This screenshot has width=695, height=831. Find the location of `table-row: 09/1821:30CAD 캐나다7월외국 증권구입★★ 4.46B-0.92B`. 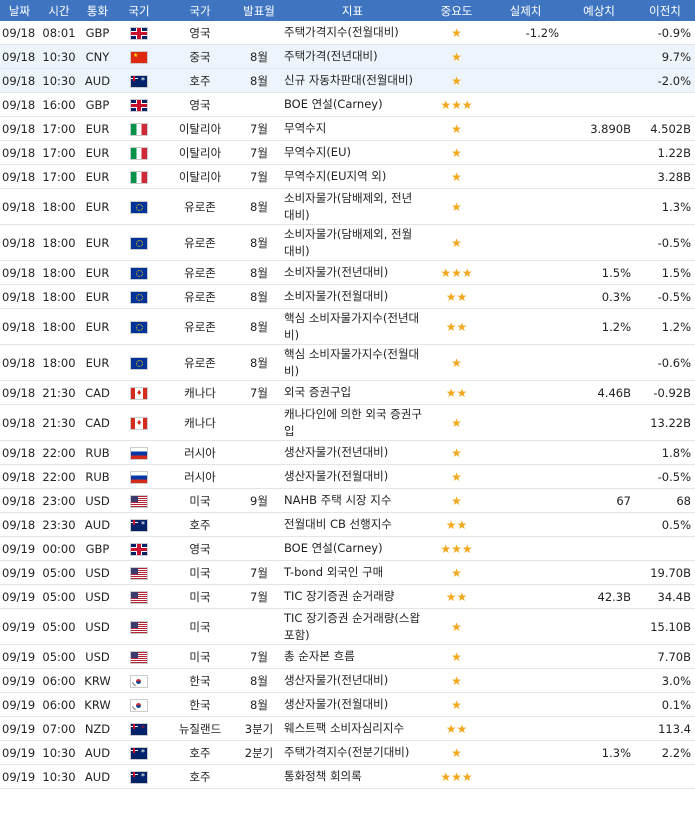

table-row: 09/1821:30CAD 캐나다7월외국 증권구입★★ 4.46B-0.92B is located at coordinates (347, 392).